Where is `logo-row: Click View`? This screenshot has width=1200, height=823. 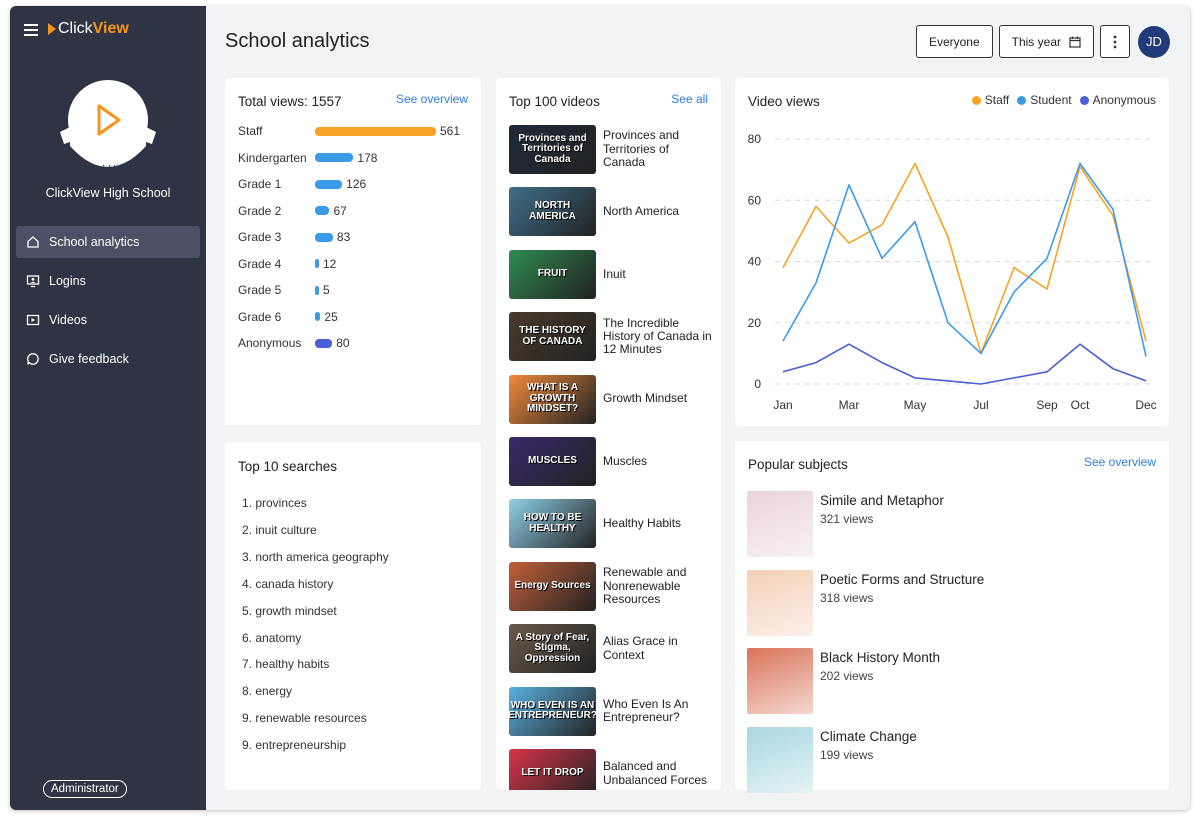 logo-row: Click View is located at coordinates (108, 29).